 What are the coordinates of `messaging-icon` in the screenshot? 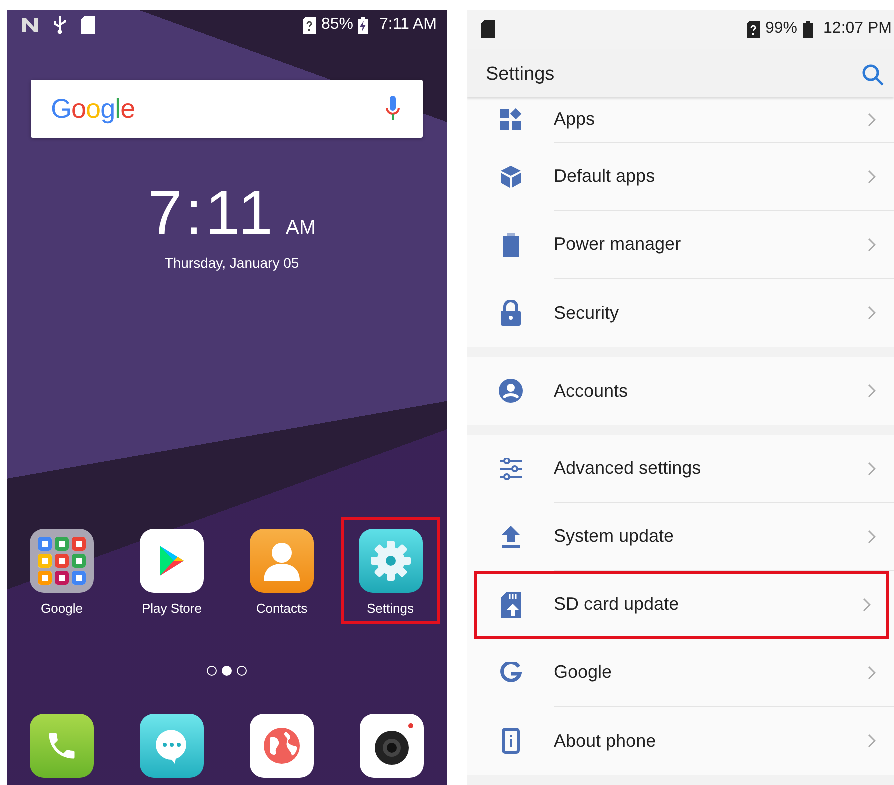 It's located at (172, 746).